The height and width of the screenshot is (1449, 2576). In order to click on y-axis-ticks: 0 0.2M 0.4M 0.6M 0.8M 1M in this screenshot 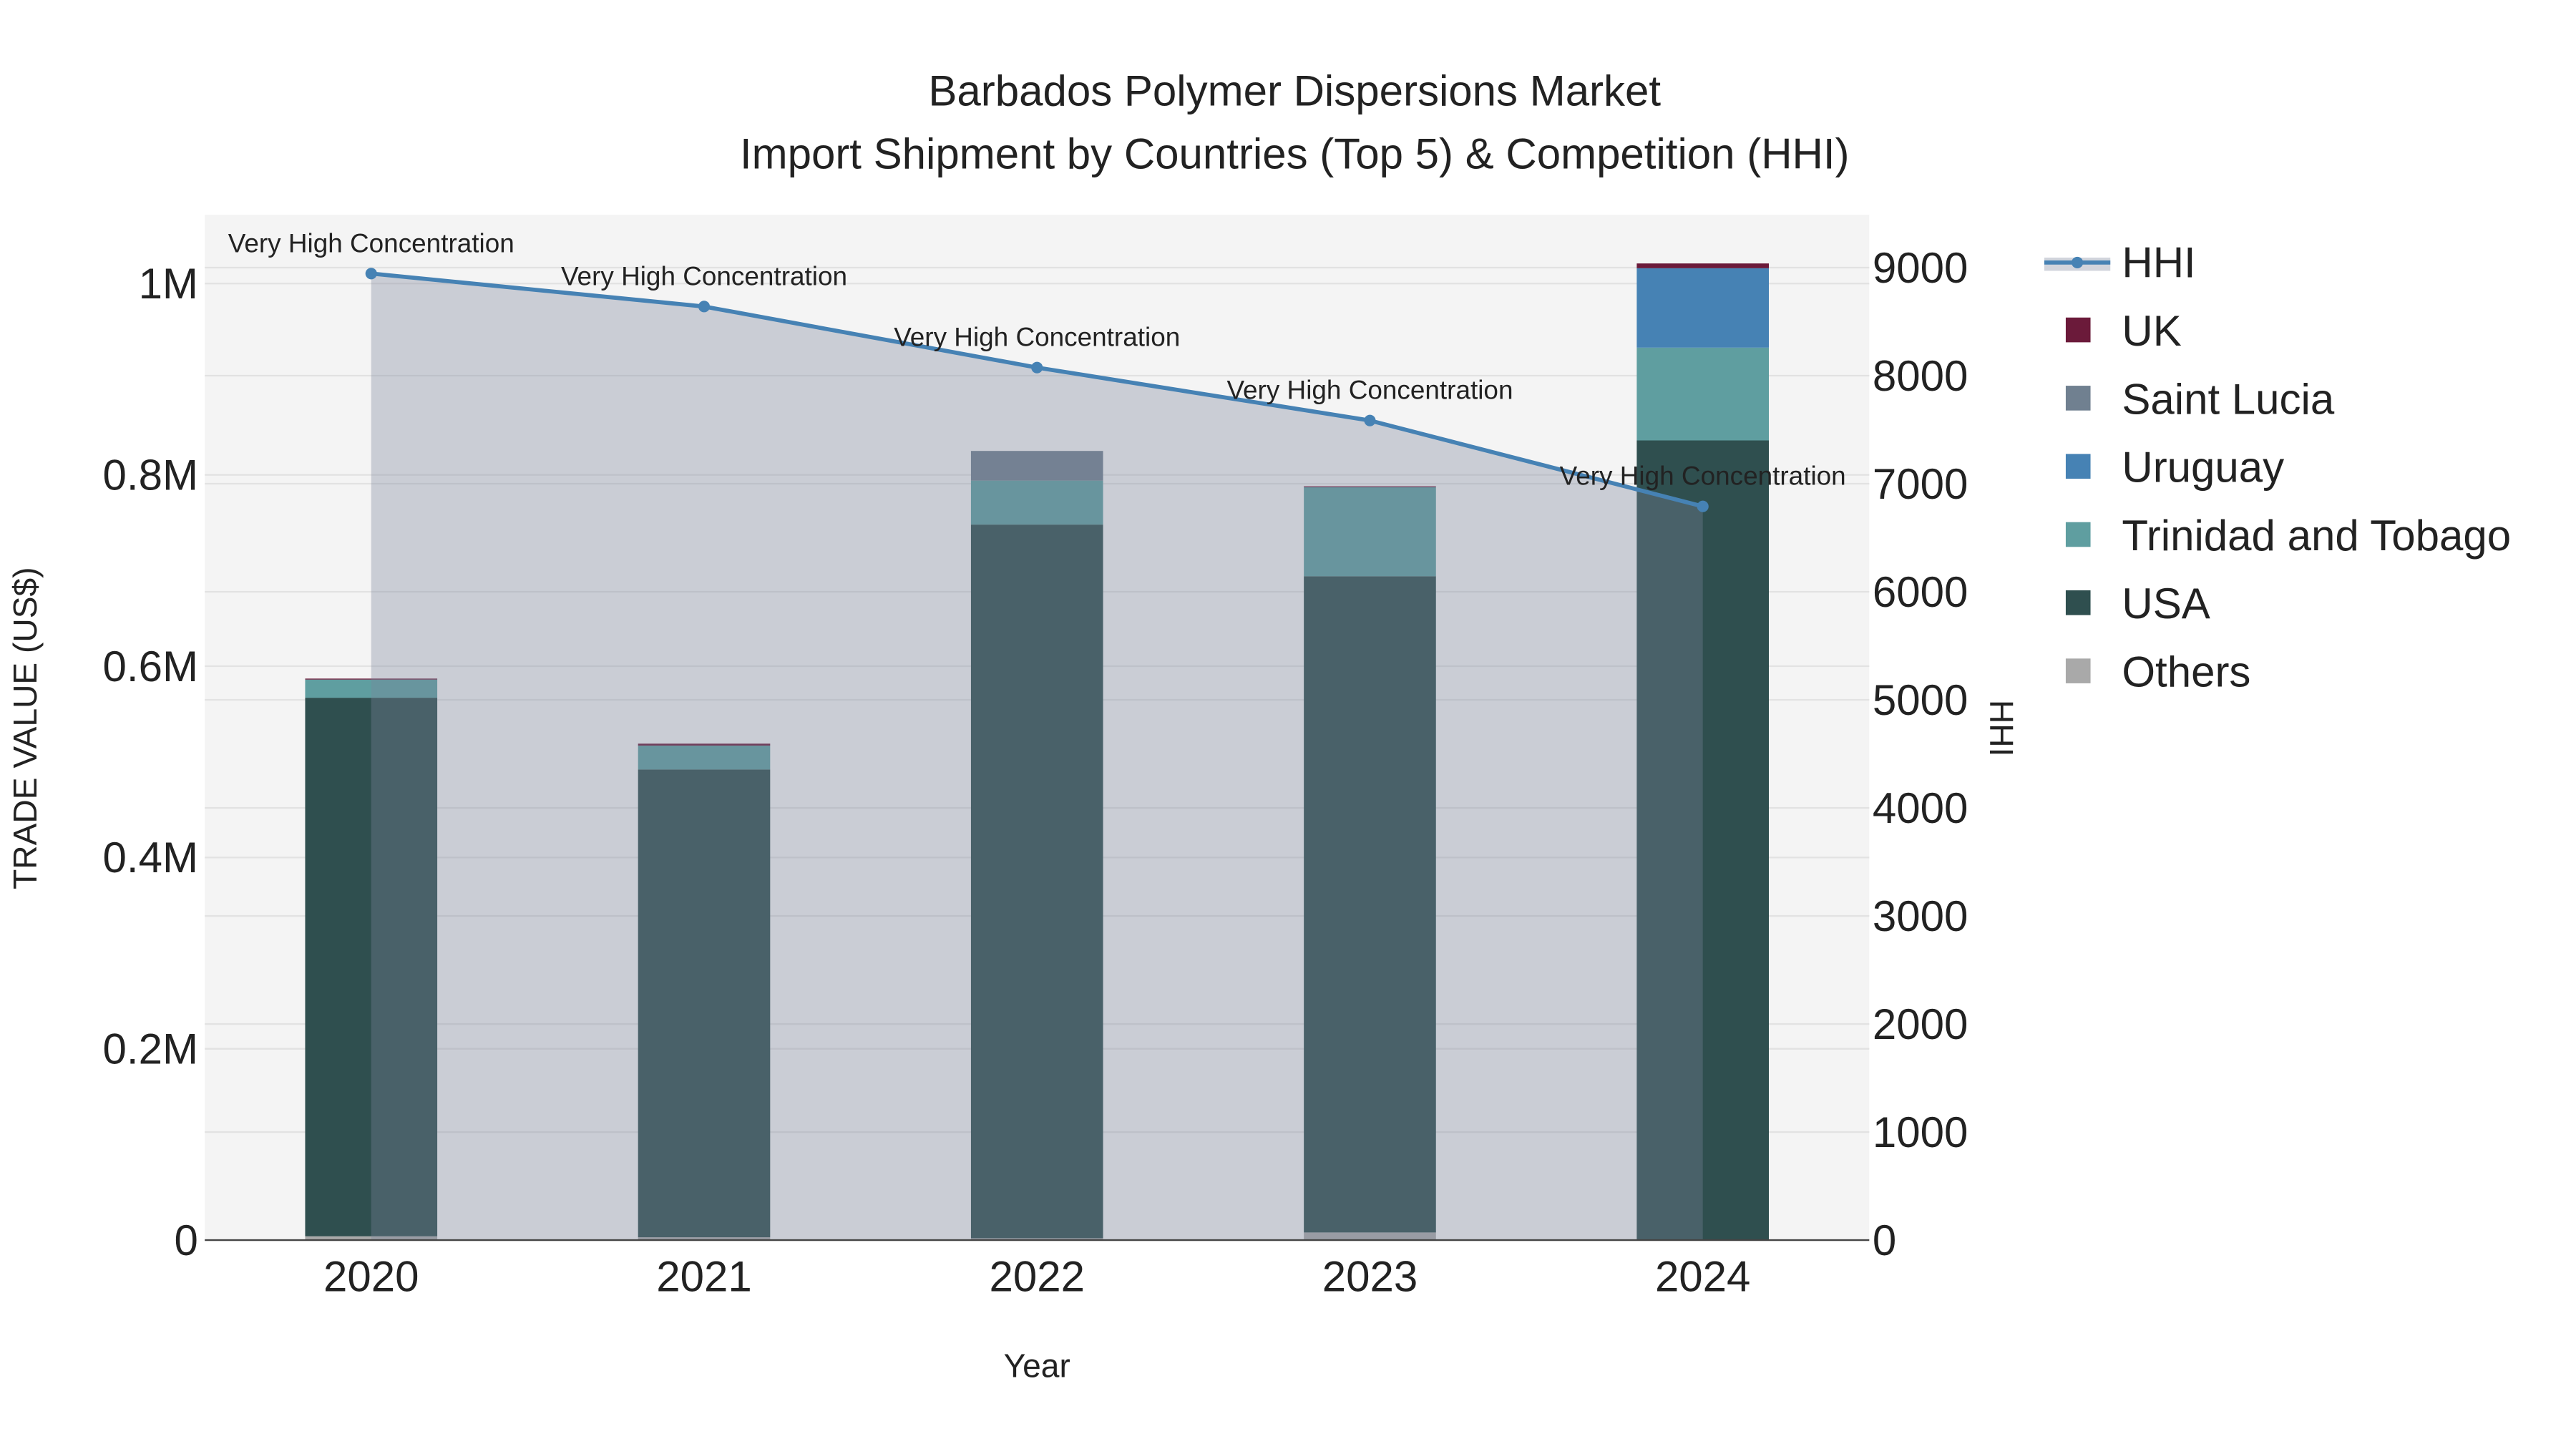, I will do `click(150, 762)`.